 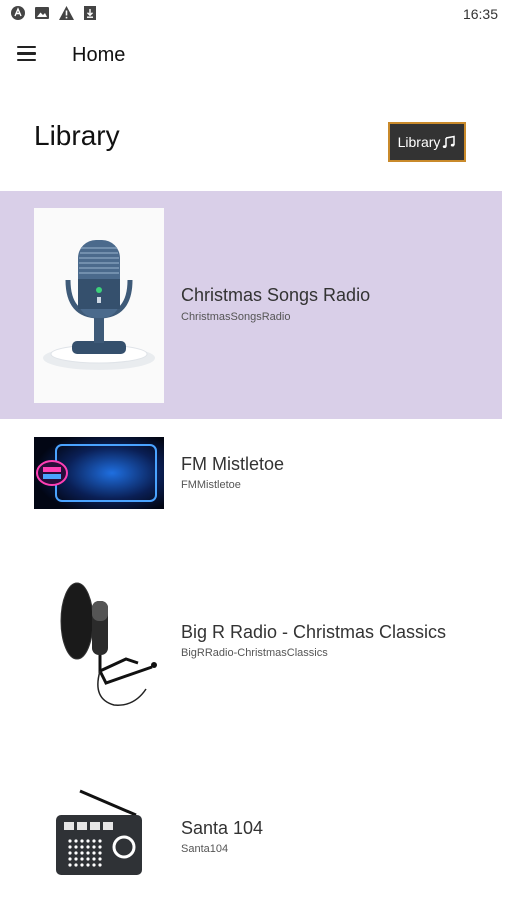 What do you see at coordinates (236, 317) in the screenshot?
I see `station-id: ChristmasSongsRadio` at bounding box center [236, 317].